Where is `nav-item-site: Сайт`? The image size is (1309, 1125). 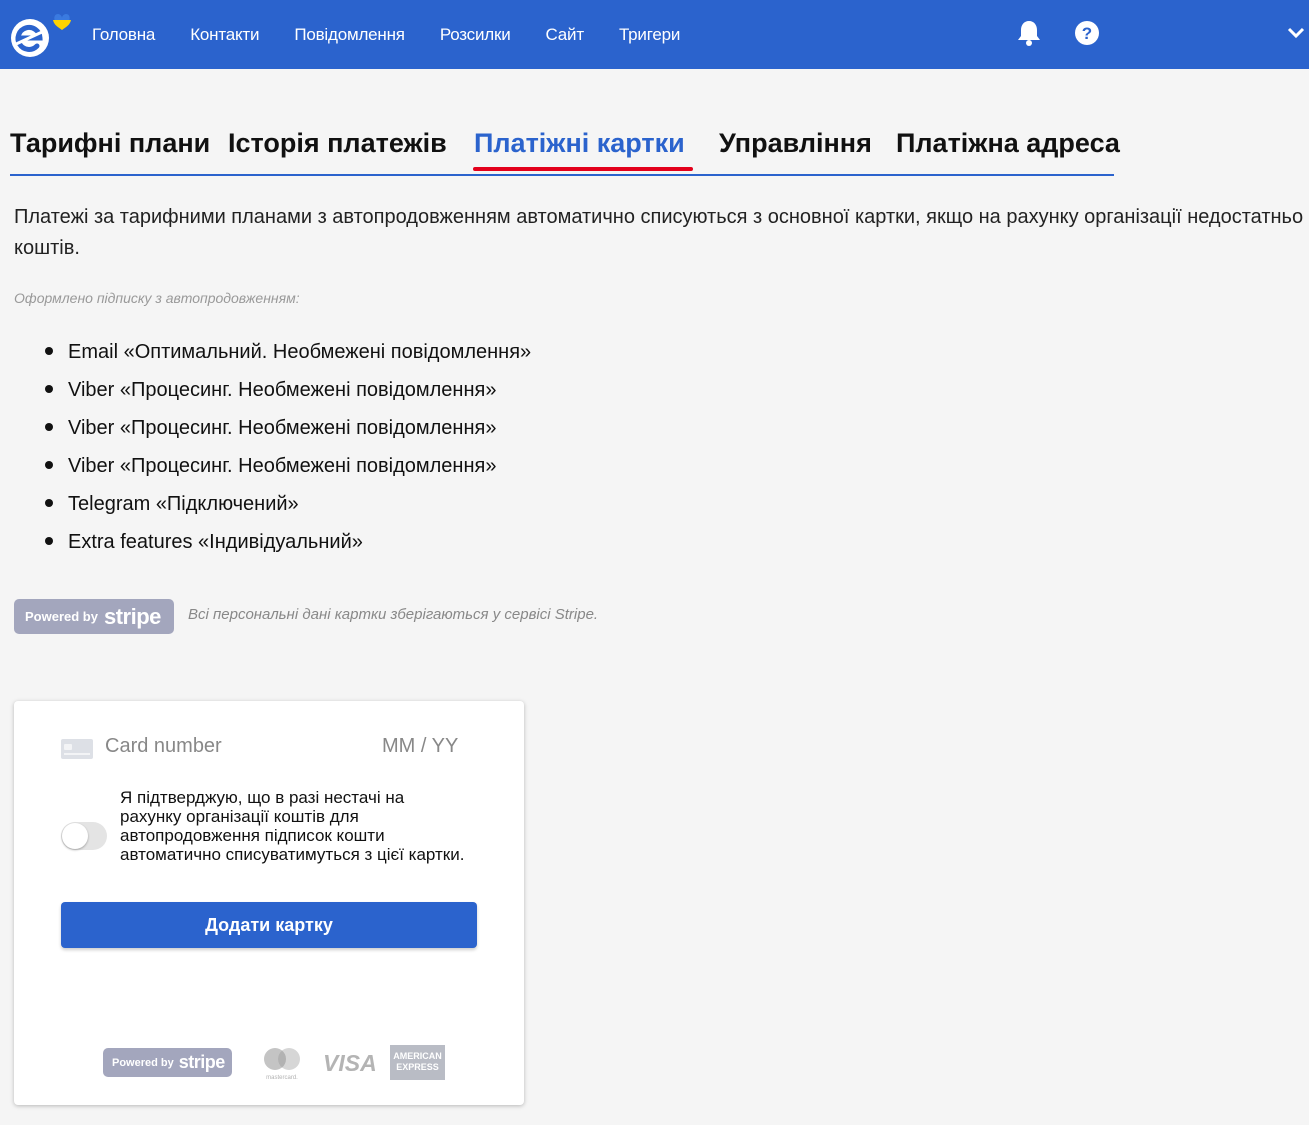
nav-item-site: Сайт is located at coordinates (565, 35).